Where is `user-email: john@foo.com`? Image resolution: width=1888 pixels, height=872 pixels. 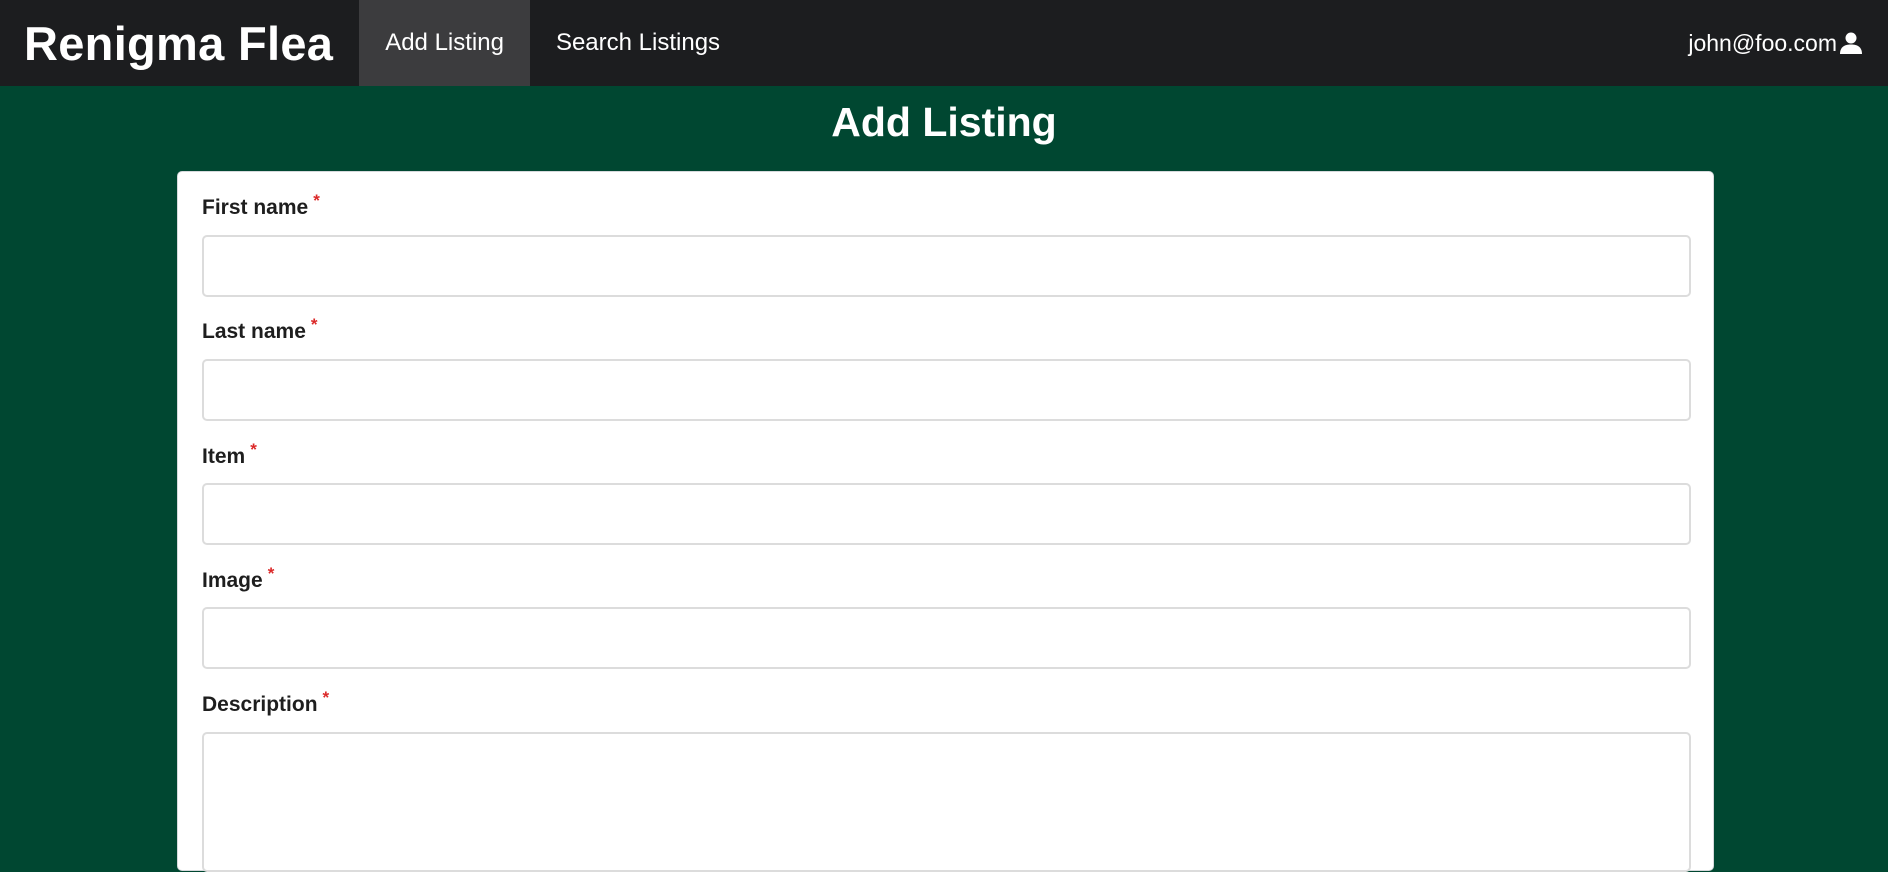 user-email: john@foo.com is located at coordinates (1762, 42).